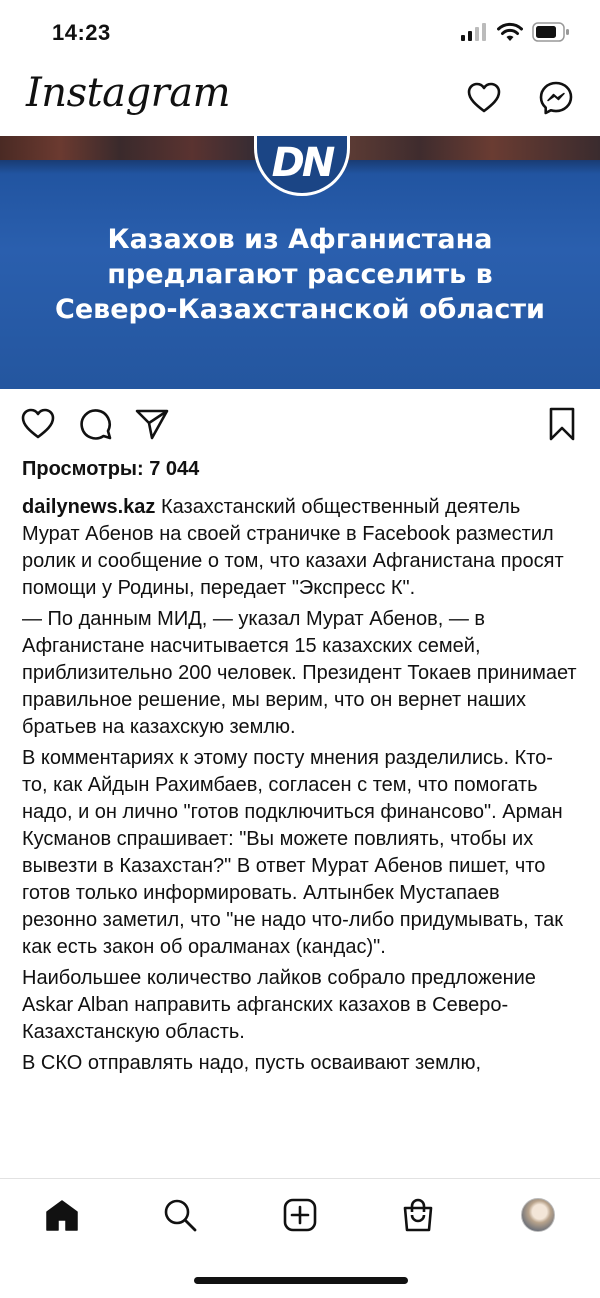 Image resolution: width=600 pixels, height=1298 pixels. Describe the element at coordinates (81, 32) in the screenshot. I see `status-time: 14:23` at that location.